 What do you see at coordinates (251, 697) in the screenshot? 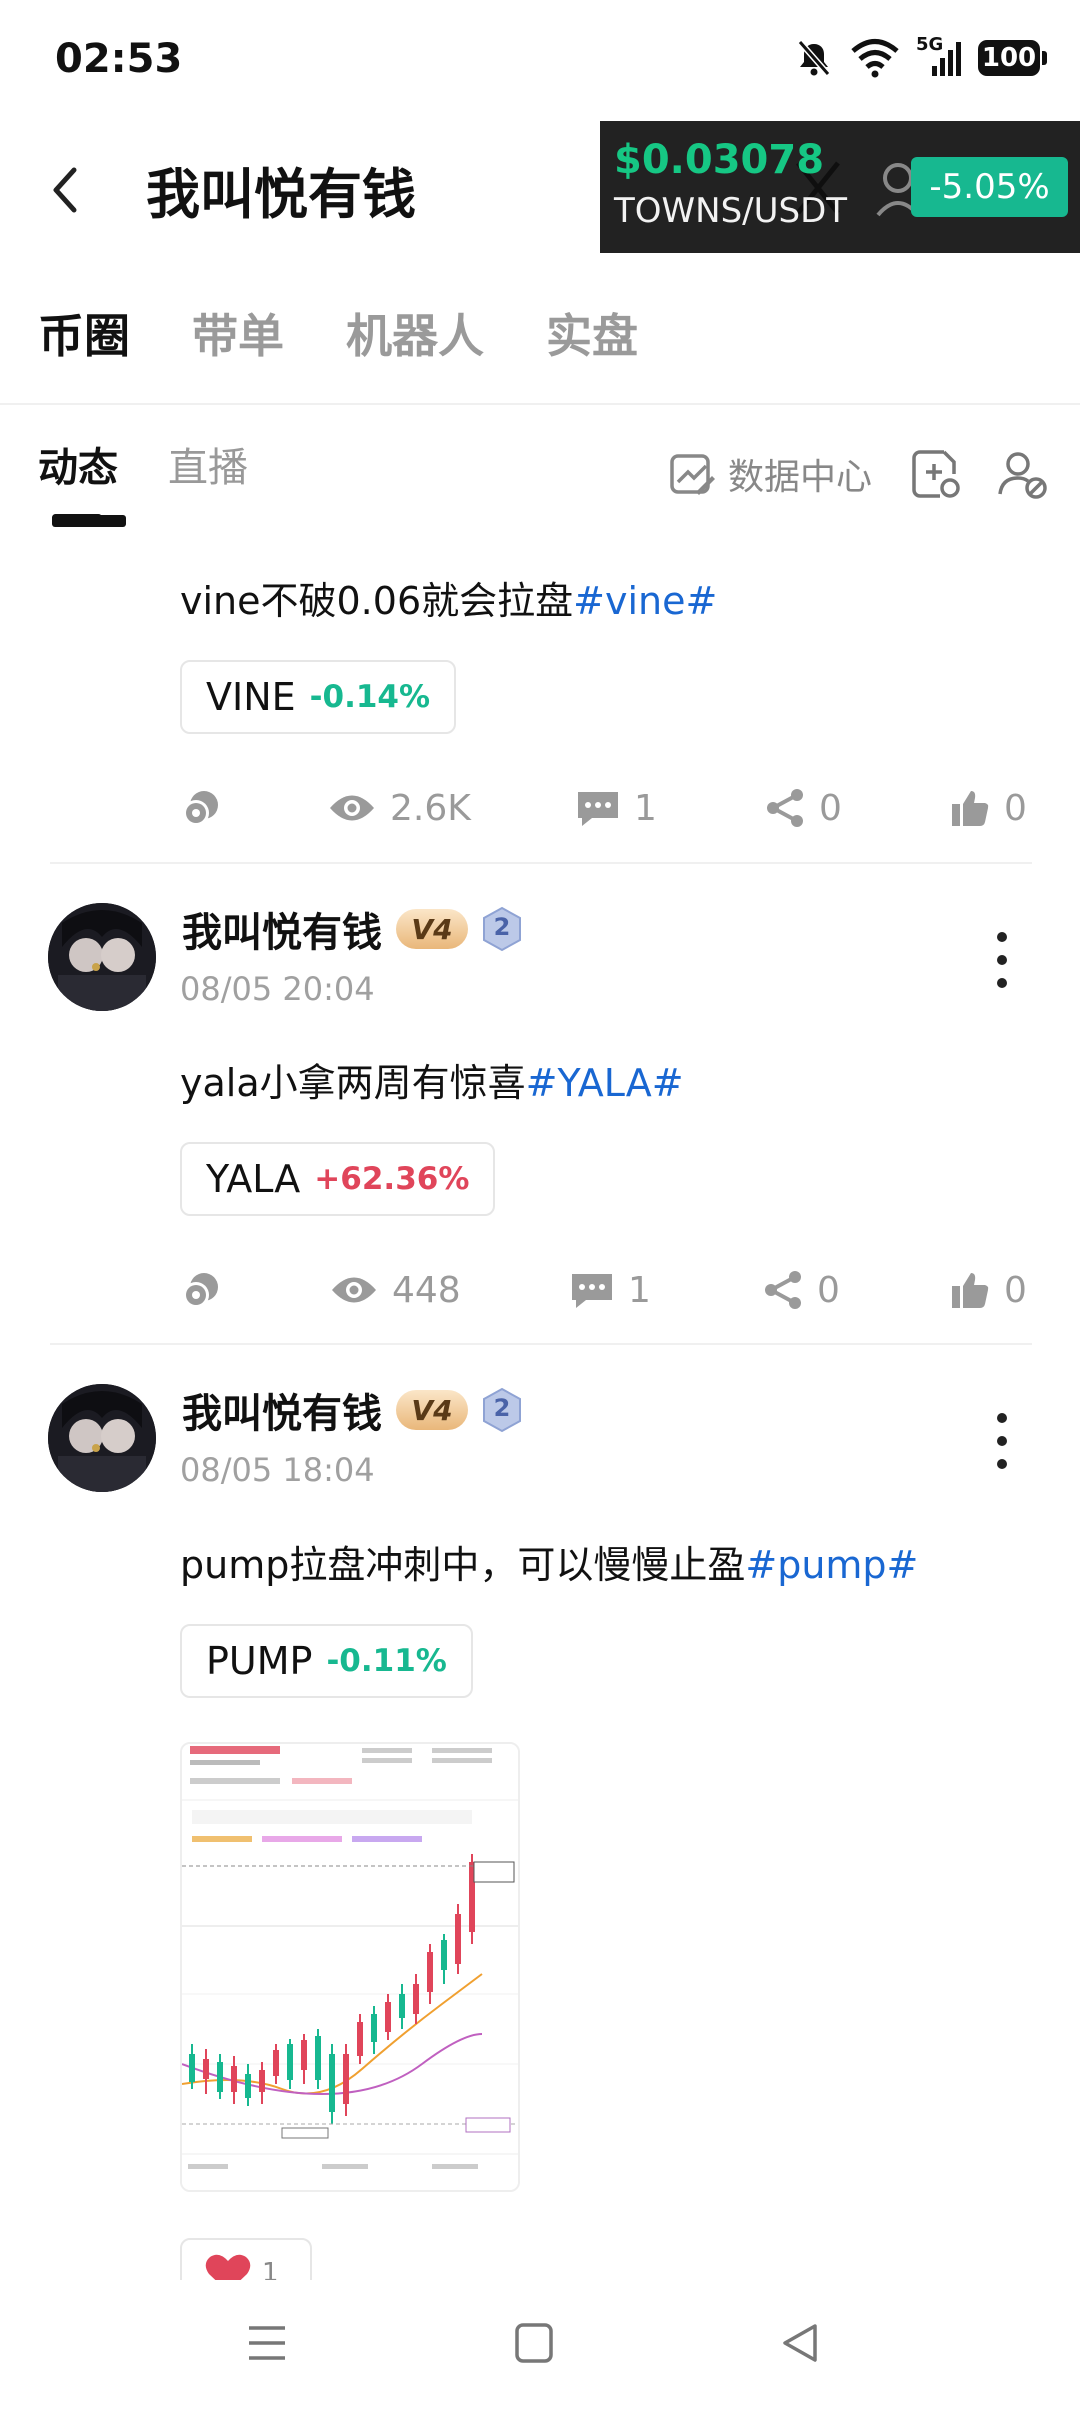
I see `coin-symbol: VINE` at bounding box center [251, 697].